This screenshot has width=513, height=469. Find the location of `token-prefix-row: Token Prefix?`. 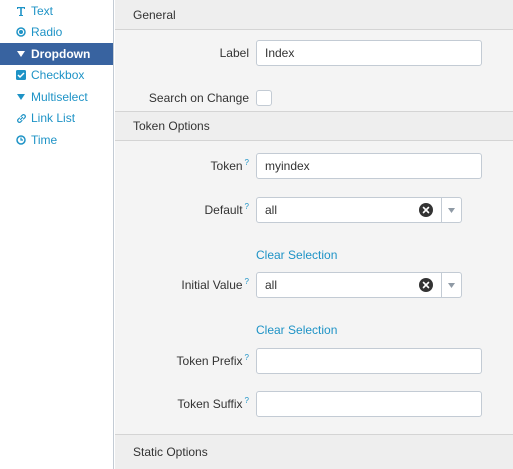

token-prefix-row: Token Prefix? is located at coordinates (314, 361).